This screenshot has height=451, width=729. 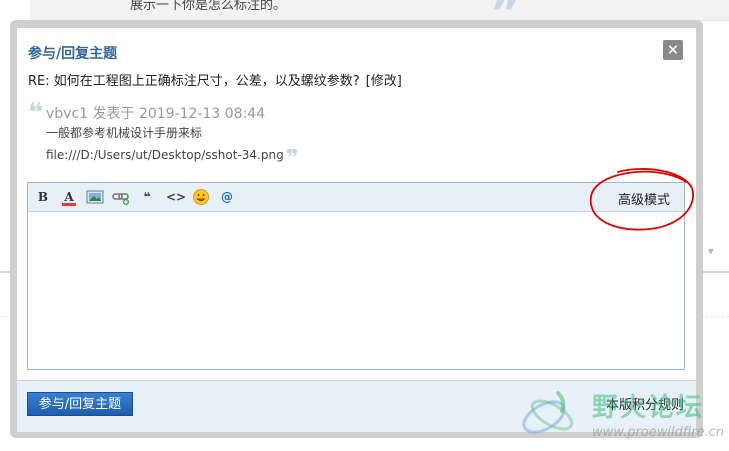 What do you see at coordinates (227, 197) in the screenshot?
I see `mention-button: @` at bounding box center [227, 197].